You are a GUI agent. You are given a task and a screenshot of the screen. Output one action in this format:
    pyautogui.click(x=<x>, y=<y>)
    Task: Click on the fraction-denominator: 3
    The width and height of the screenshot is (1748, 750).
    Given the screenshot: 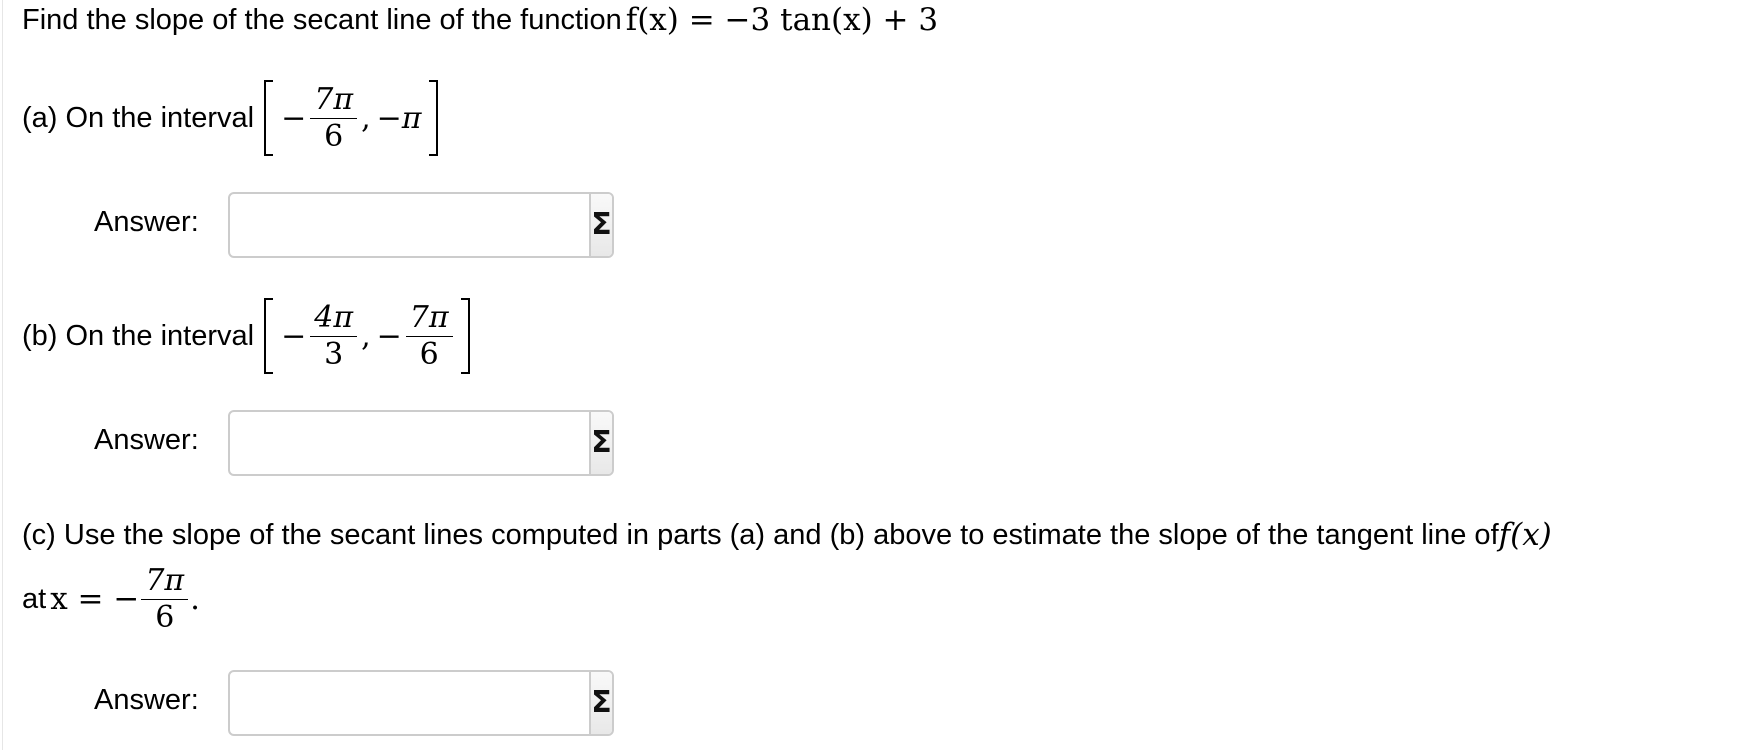 What is the action you would take?
    pyautogui.click(x=334, y=354)
    